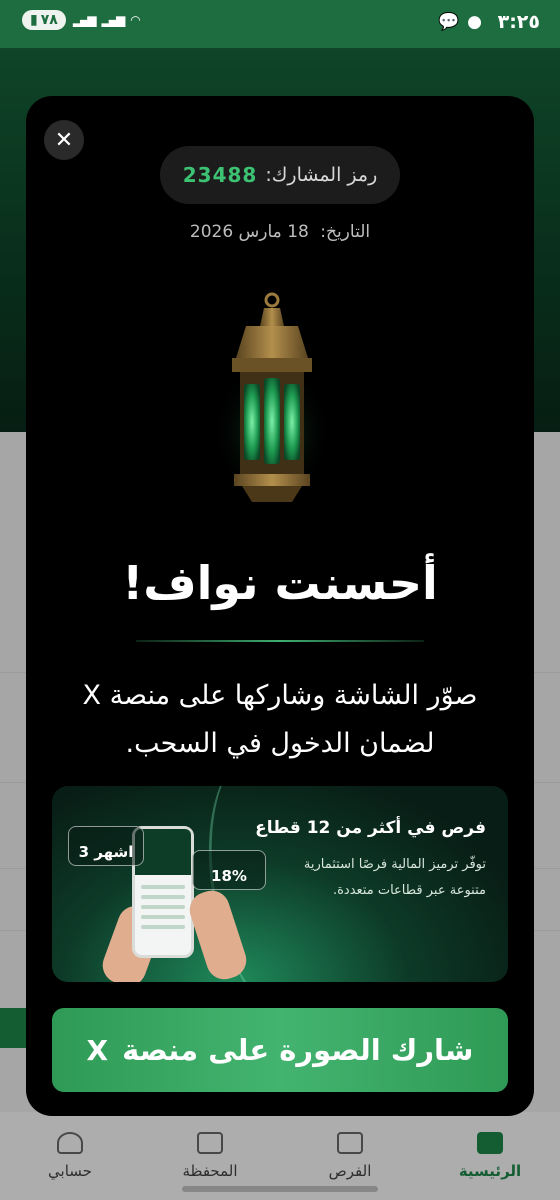  Describe the element at coordinates (113, 20) in the screenshot. I see `signal-icon-2: ▂▄▆` at that location.